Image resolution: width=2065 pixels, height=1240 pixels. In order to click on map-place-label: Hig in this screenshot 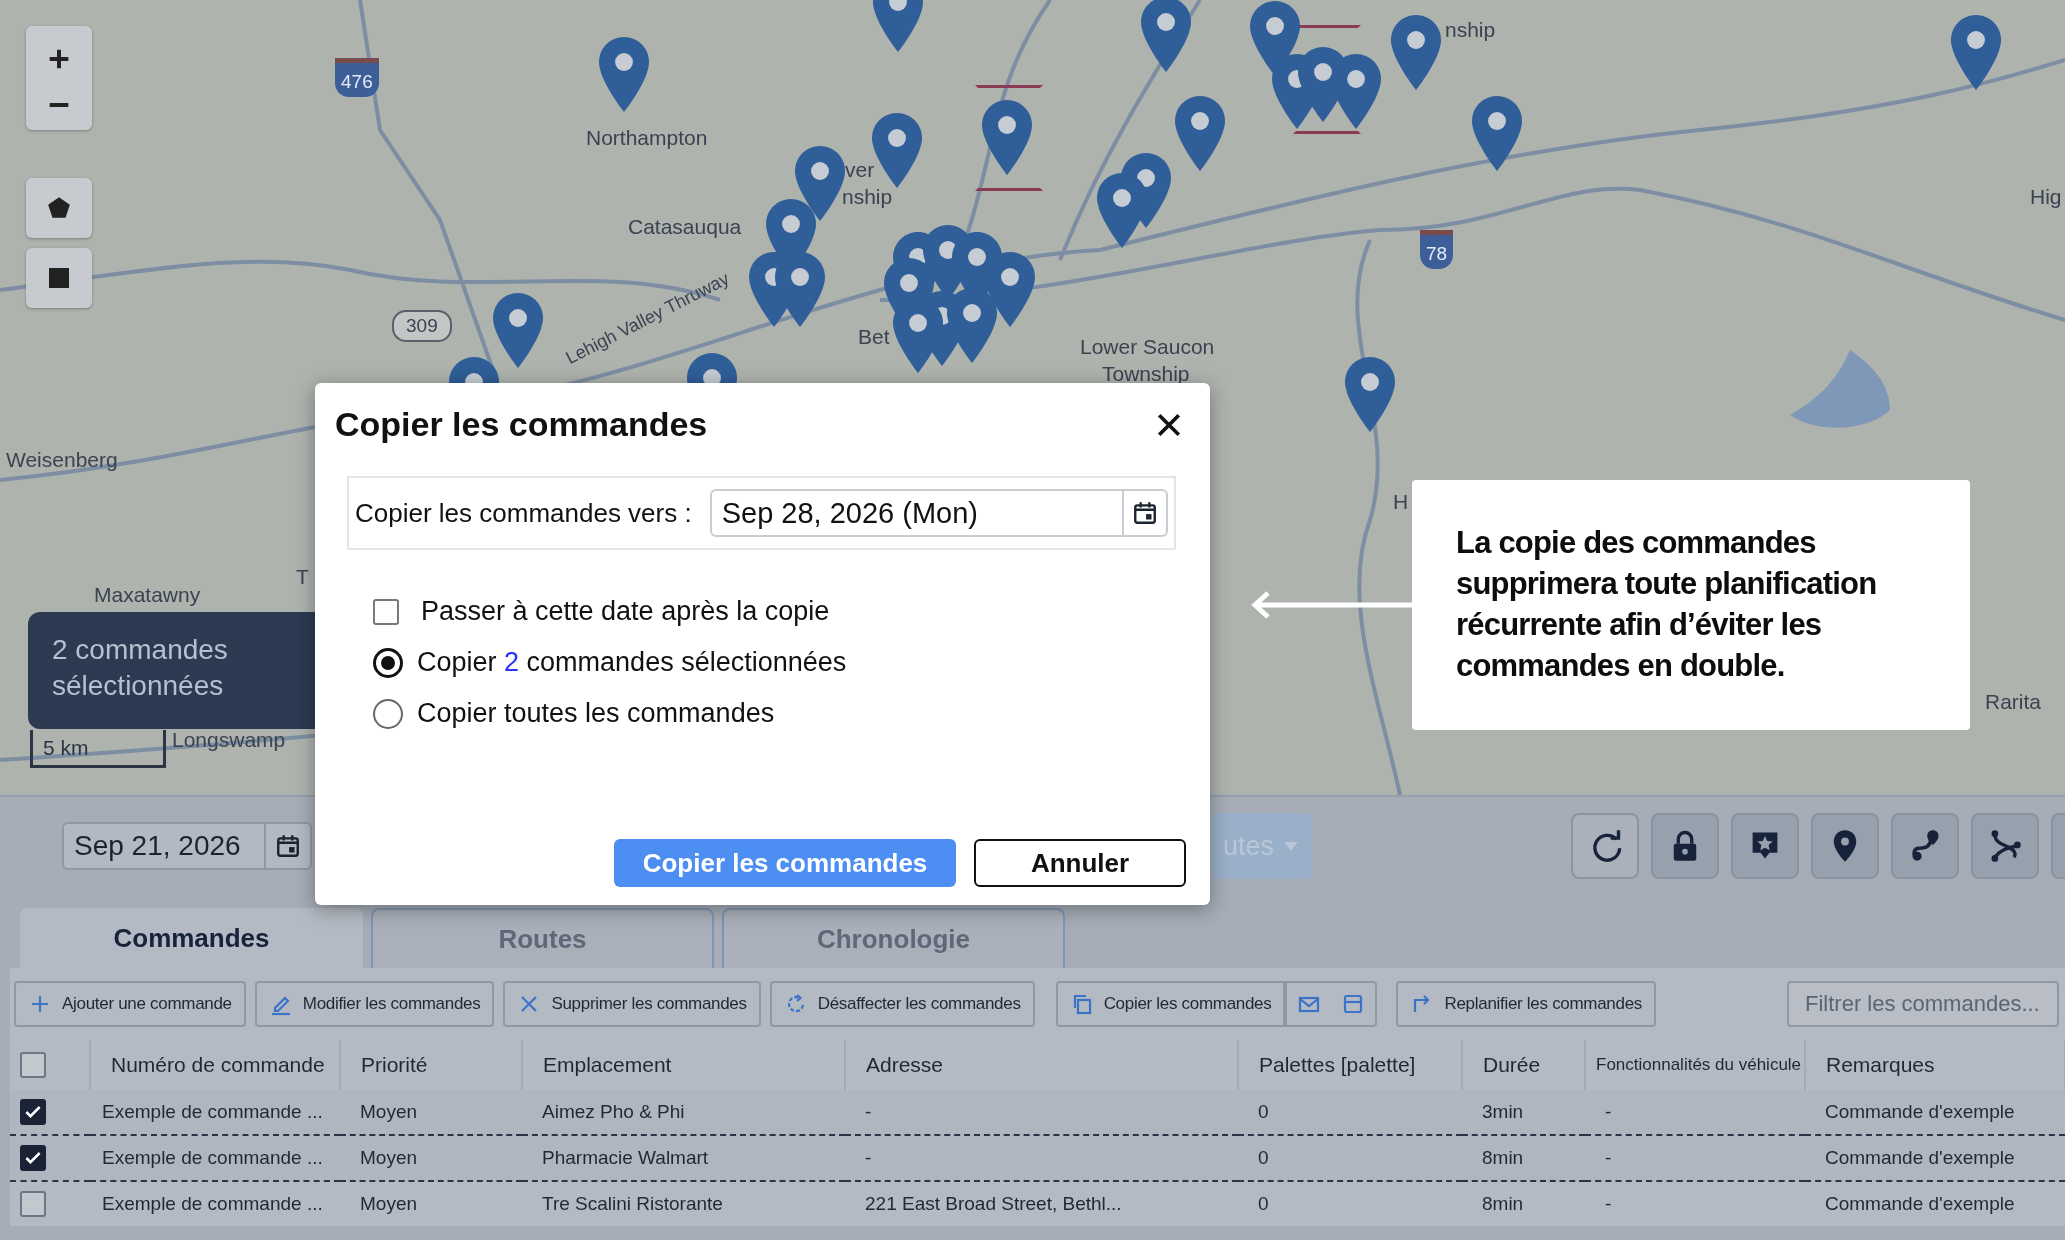, I will do `click(2046, 197)`.